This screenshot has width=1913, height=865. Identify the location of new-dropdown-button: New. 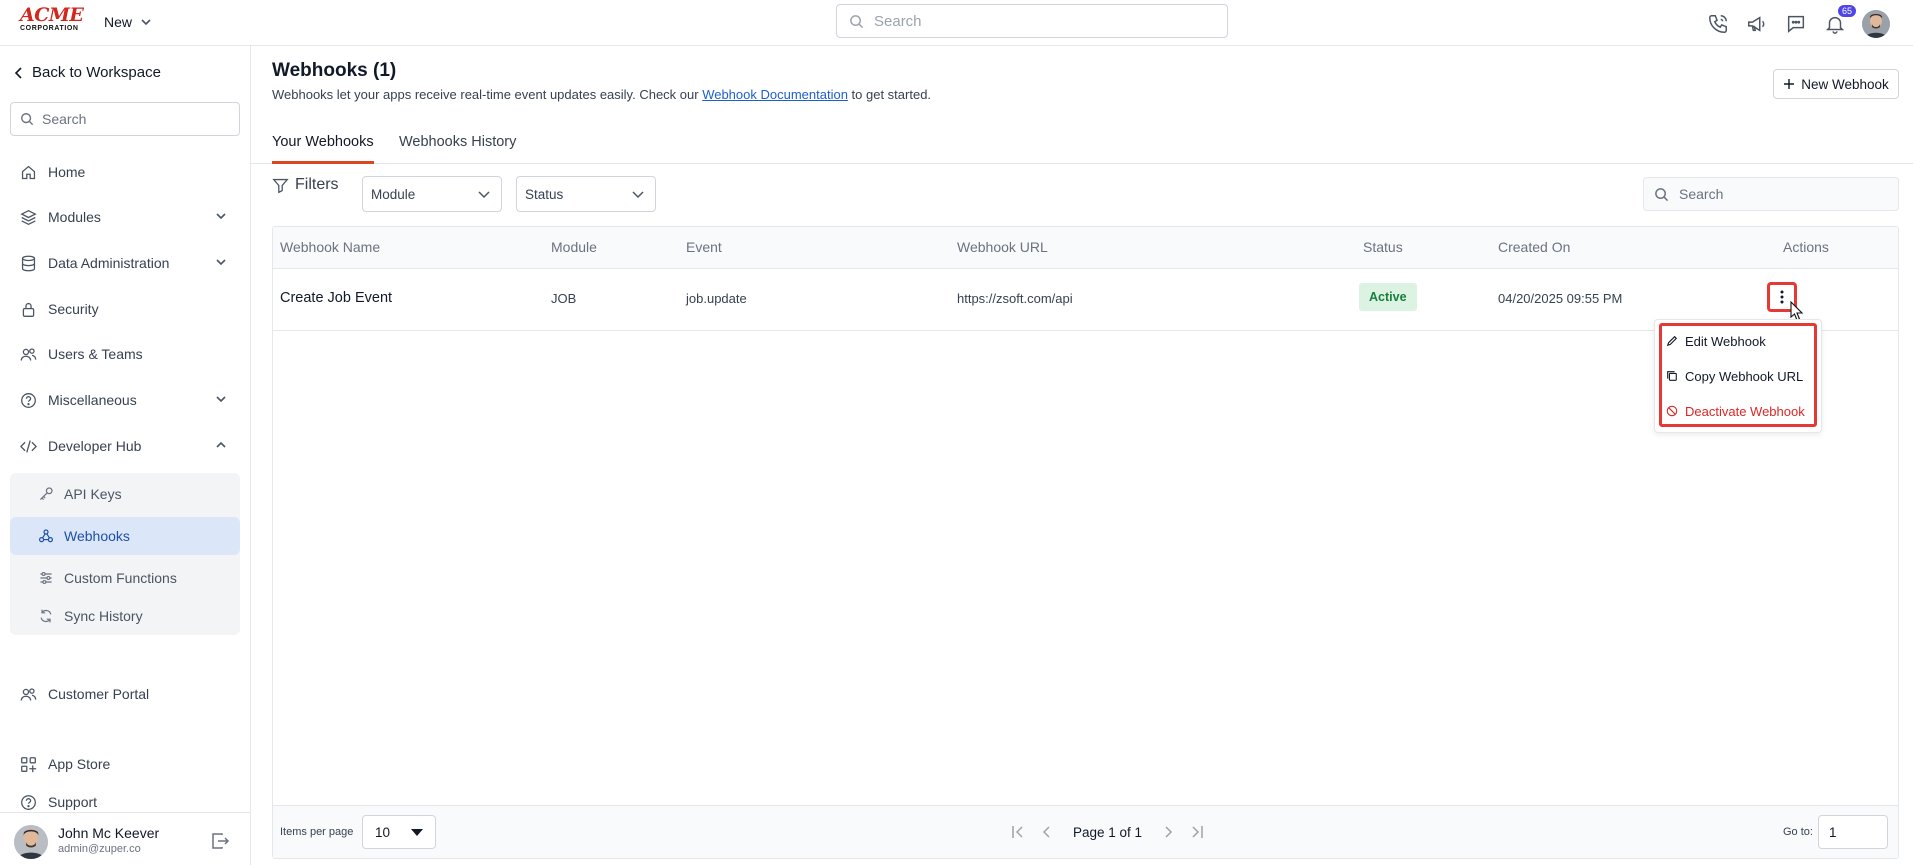
(128, 22).